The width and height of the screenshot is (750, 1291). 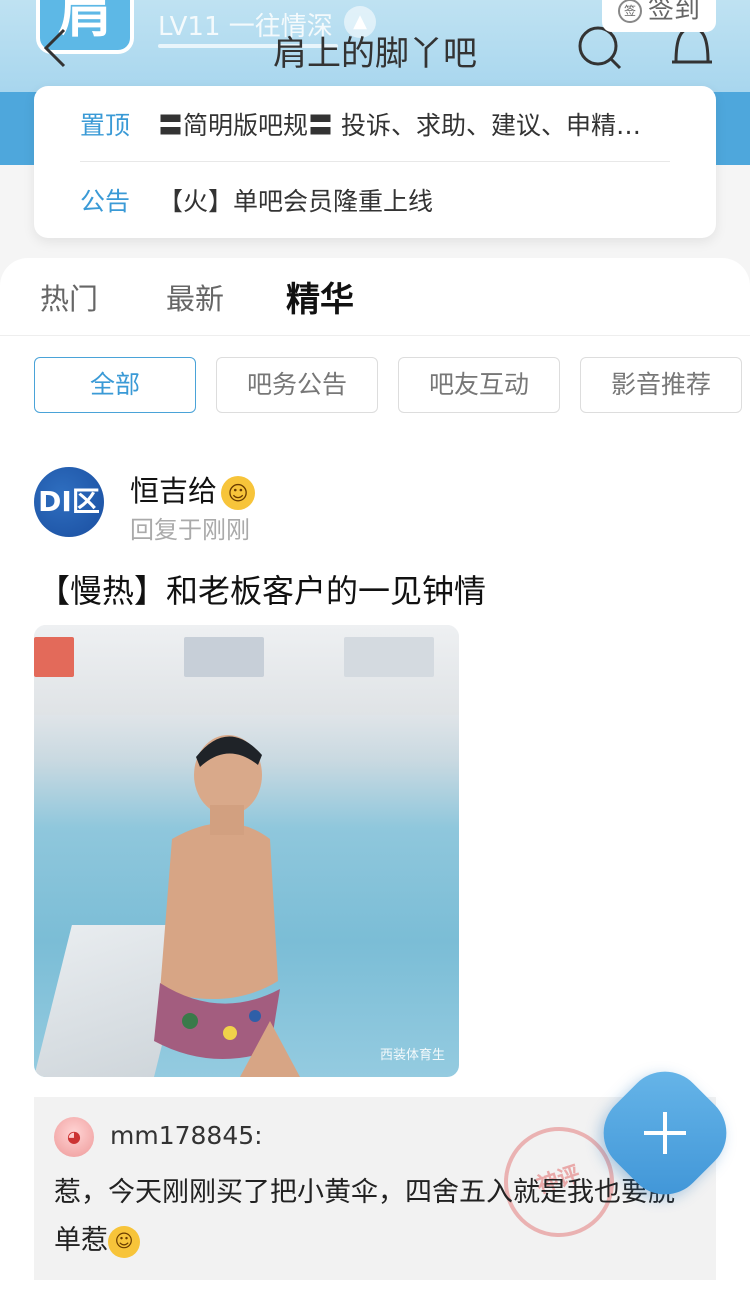 I want to click on notice-card: 置顶 〓简明版吧规〓 投诉、求助、建议、申精… 公告 【火】单吧会员隆重上线, so click(x=375, y=162).